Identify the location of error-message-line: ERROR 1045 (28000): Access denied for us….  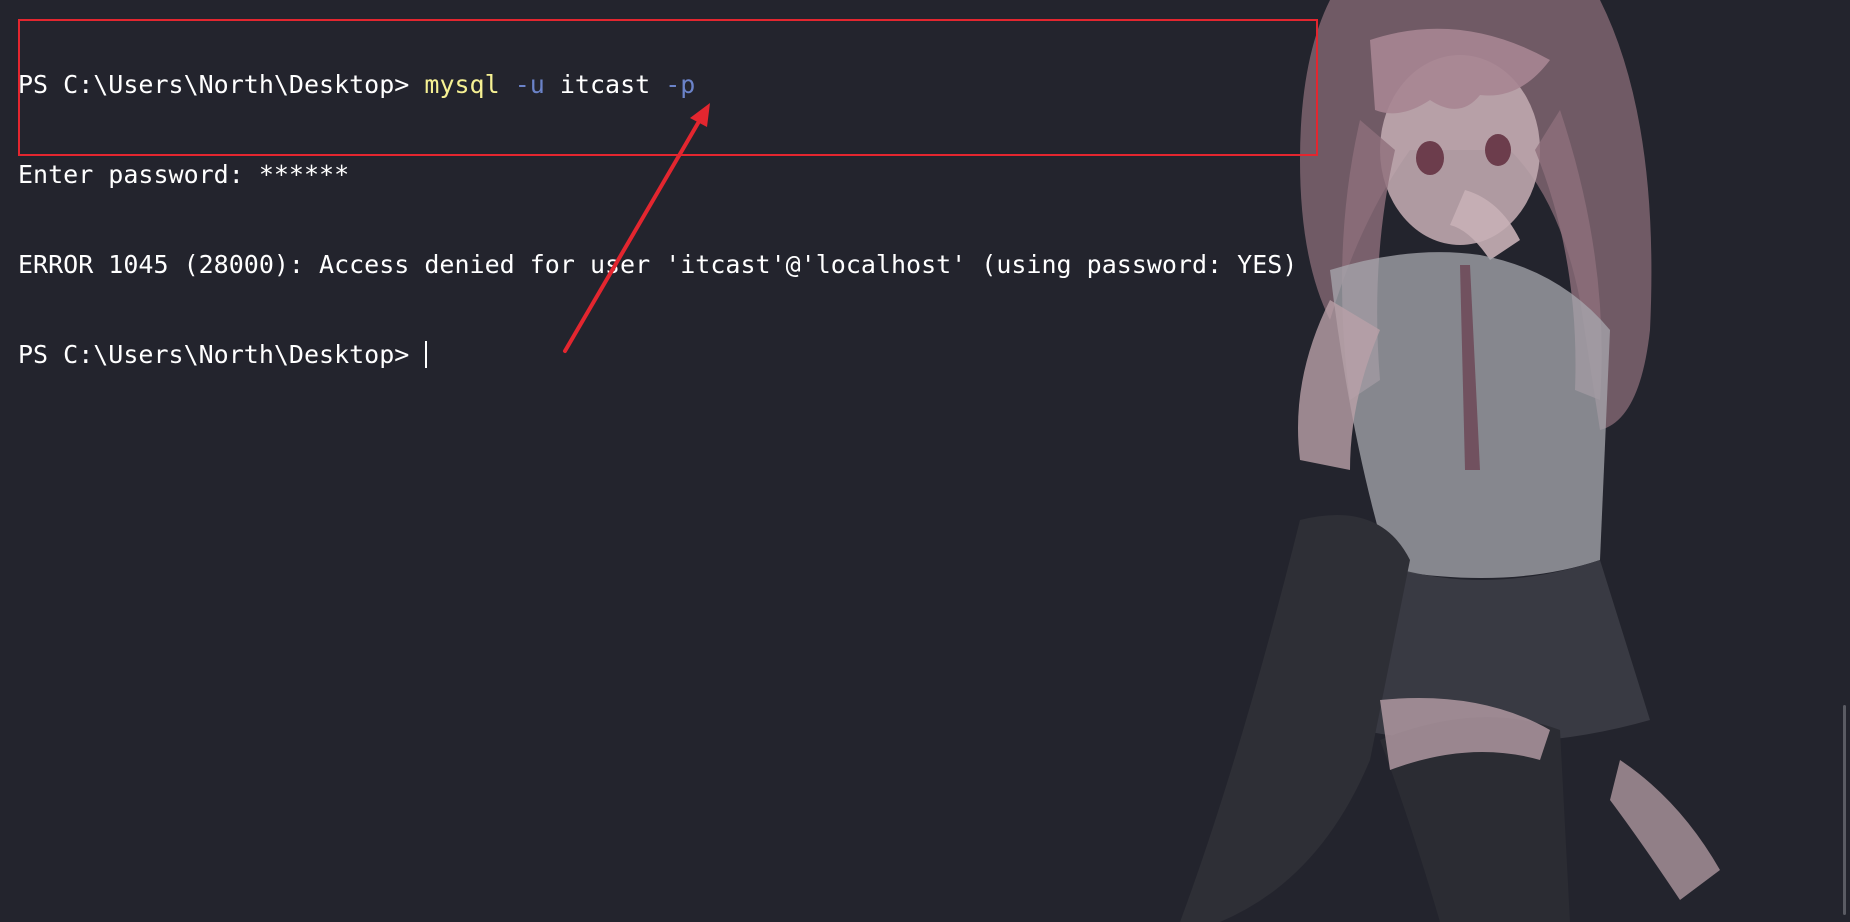
(658, 264).